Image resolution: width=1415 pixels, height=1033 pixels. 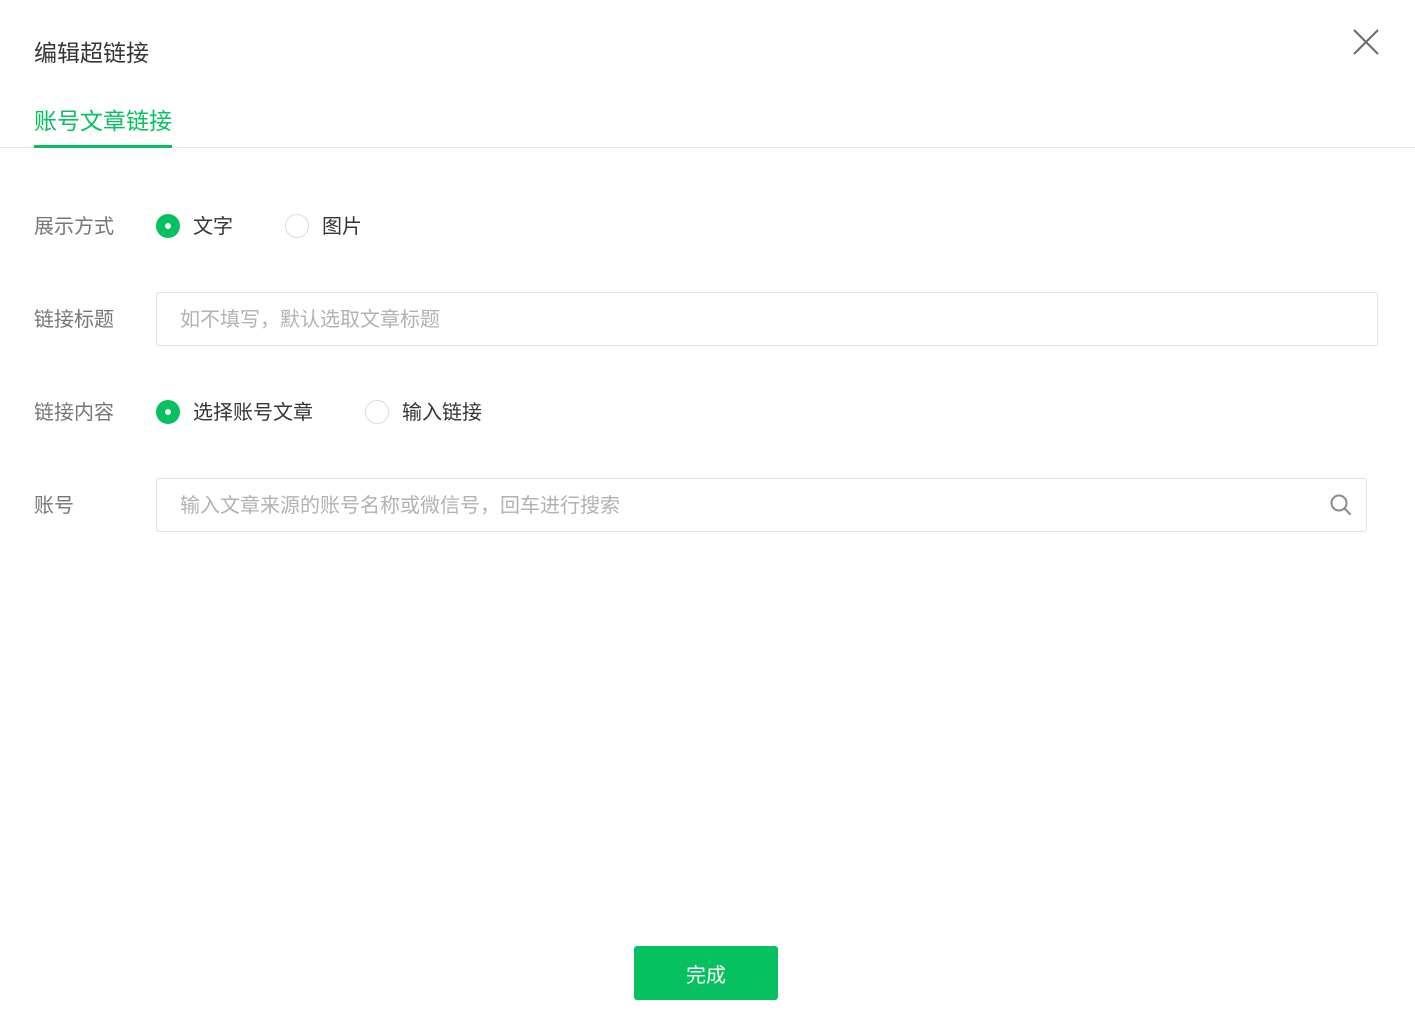 I want to click on radio-select-article-indicator, so click(x=168, y=412).